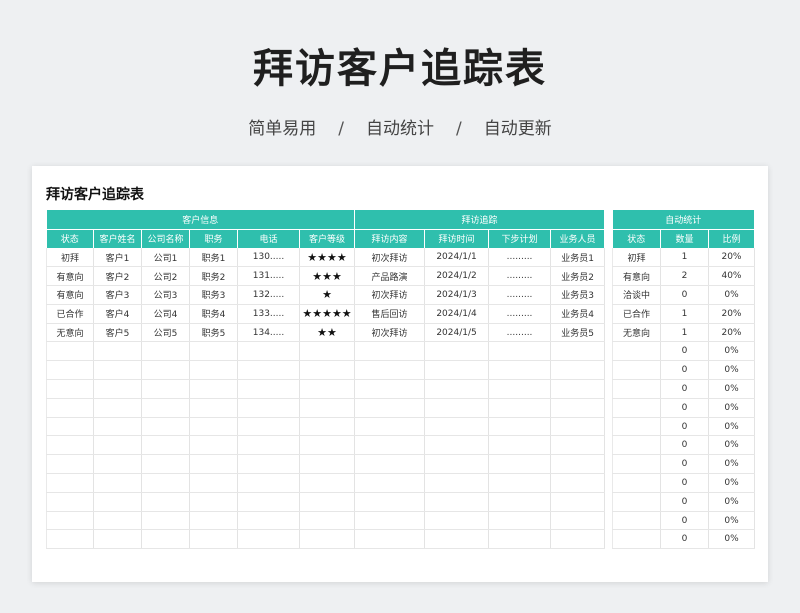  Describe the element at coordinates (578, 276) in the screenshot. I see `table-cell: 业务员2` at that location.